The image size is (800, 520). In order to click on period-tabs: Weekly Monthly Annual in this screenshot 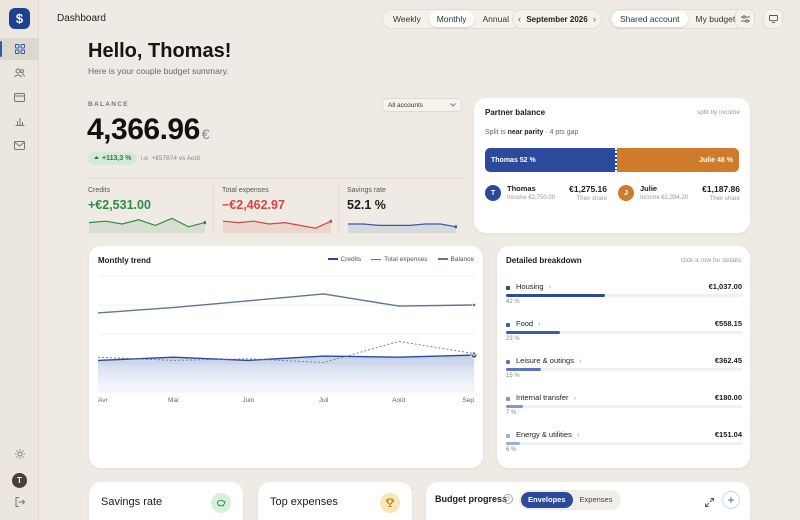, I will do `click(451, 19)`.